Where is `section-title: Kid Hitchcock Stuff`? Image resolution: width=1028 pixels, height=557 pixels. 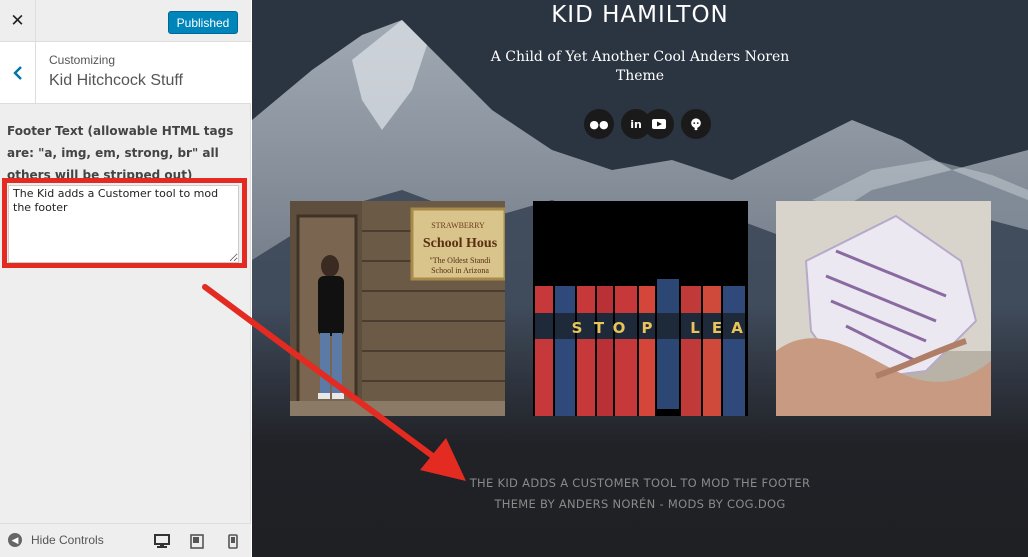 section-title: Kid Hitchcock Stuff is located at coordinates (116, 80).